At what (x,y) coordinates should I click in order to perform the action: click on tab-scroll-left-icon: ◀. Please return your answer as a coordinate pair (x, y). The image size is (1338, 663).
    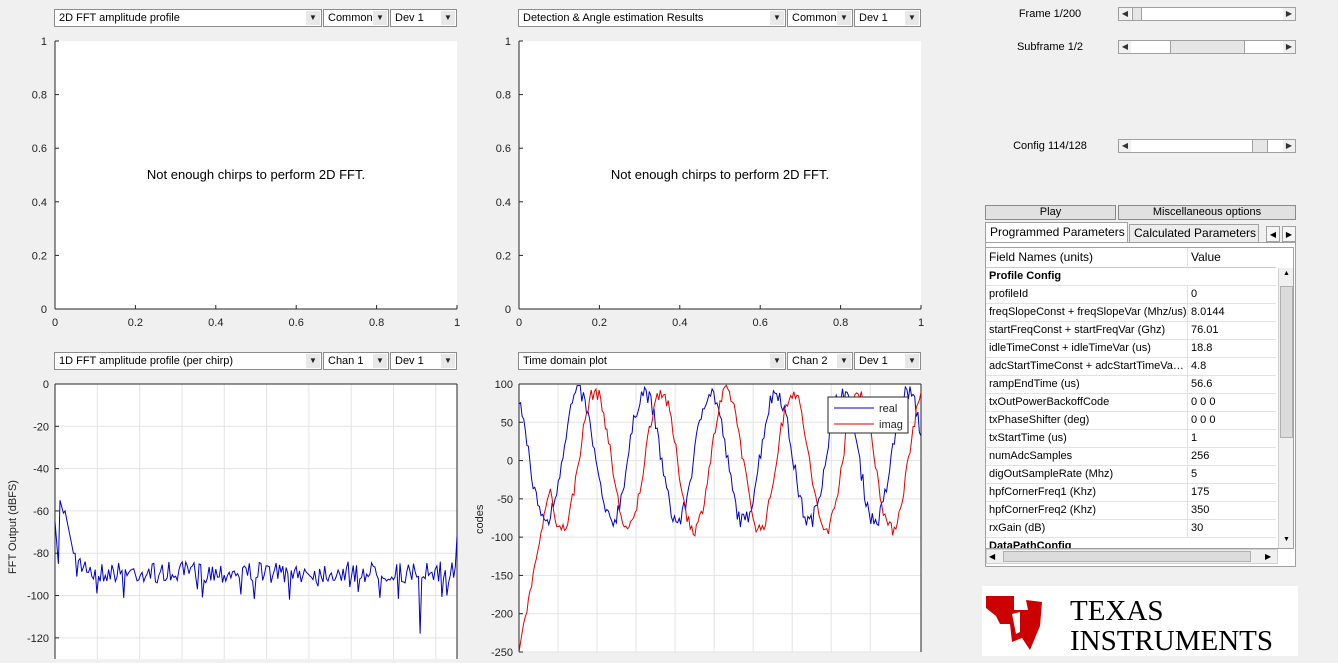
    Looking at the image, I should click on (1273, 234).